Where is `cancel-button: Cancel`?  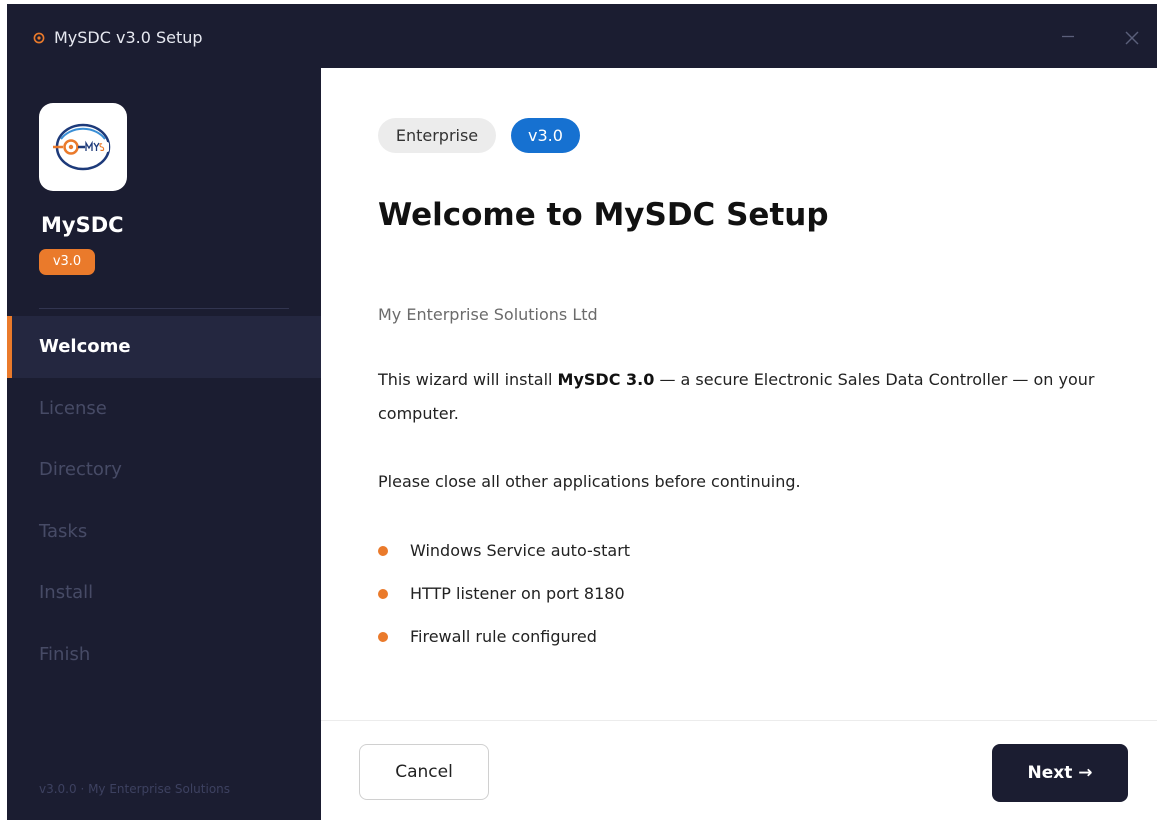
cancel-button: Cancel is located at coordinates (424, 772).